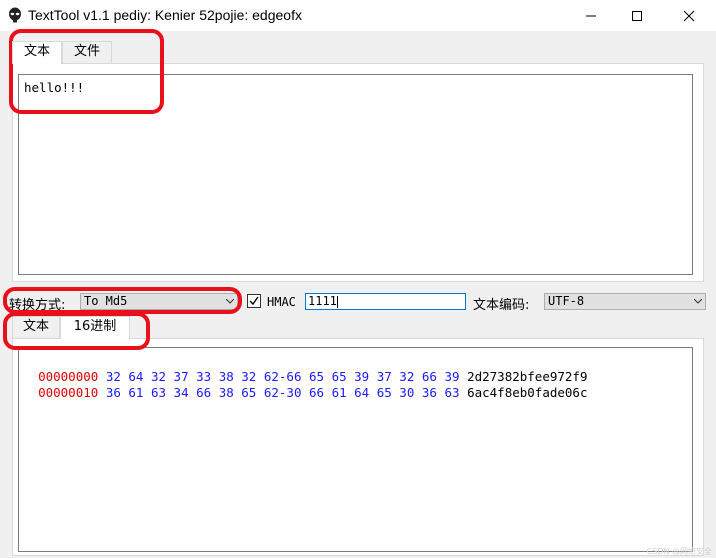  I want to click on tab-input-file: 文件, so click(87, 52).